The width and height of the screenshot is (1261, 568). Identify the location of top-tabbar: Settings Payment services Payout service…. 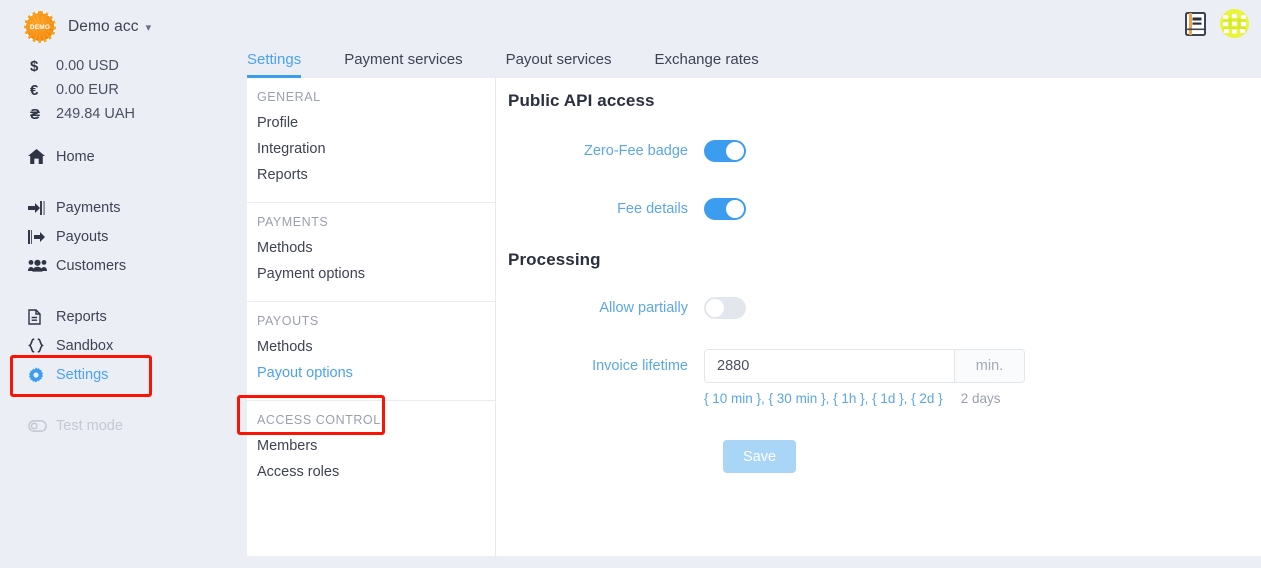
(744, 39).